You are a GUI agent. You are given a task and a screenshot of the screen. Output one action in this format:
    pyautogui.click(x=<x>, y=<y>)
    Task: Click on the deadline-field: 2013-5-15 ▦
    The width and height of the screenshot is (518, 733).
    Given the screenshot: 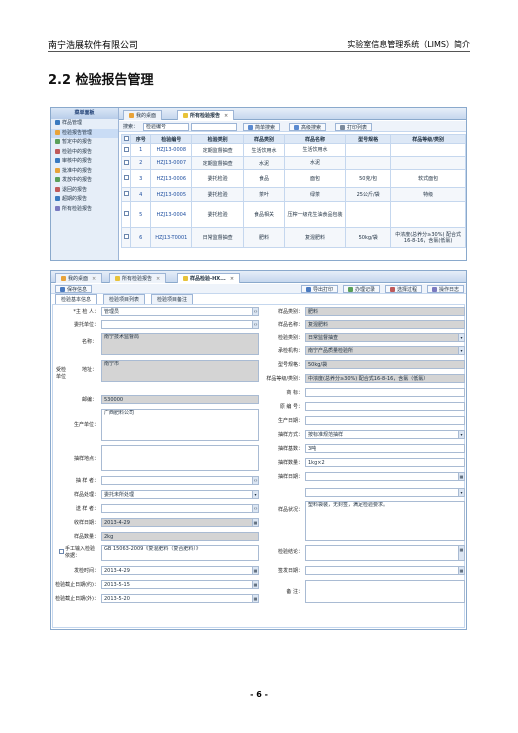 What is the action you would take?
    pyautogui.click(x=180, y=584)
    